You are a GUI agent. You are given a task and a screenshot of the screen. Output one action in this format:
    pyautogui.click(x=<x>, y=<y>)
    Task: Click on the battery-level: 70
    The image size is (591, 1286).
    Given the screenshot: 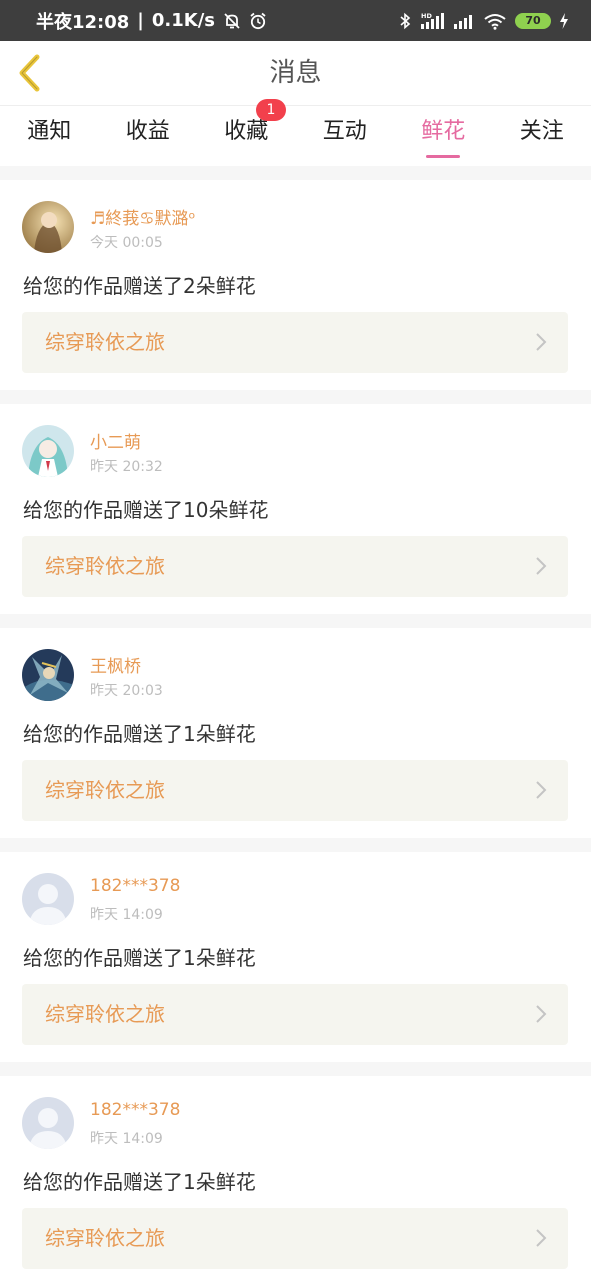 What is the action you would take?
    pyautogui.click(x=532, y=20)
    